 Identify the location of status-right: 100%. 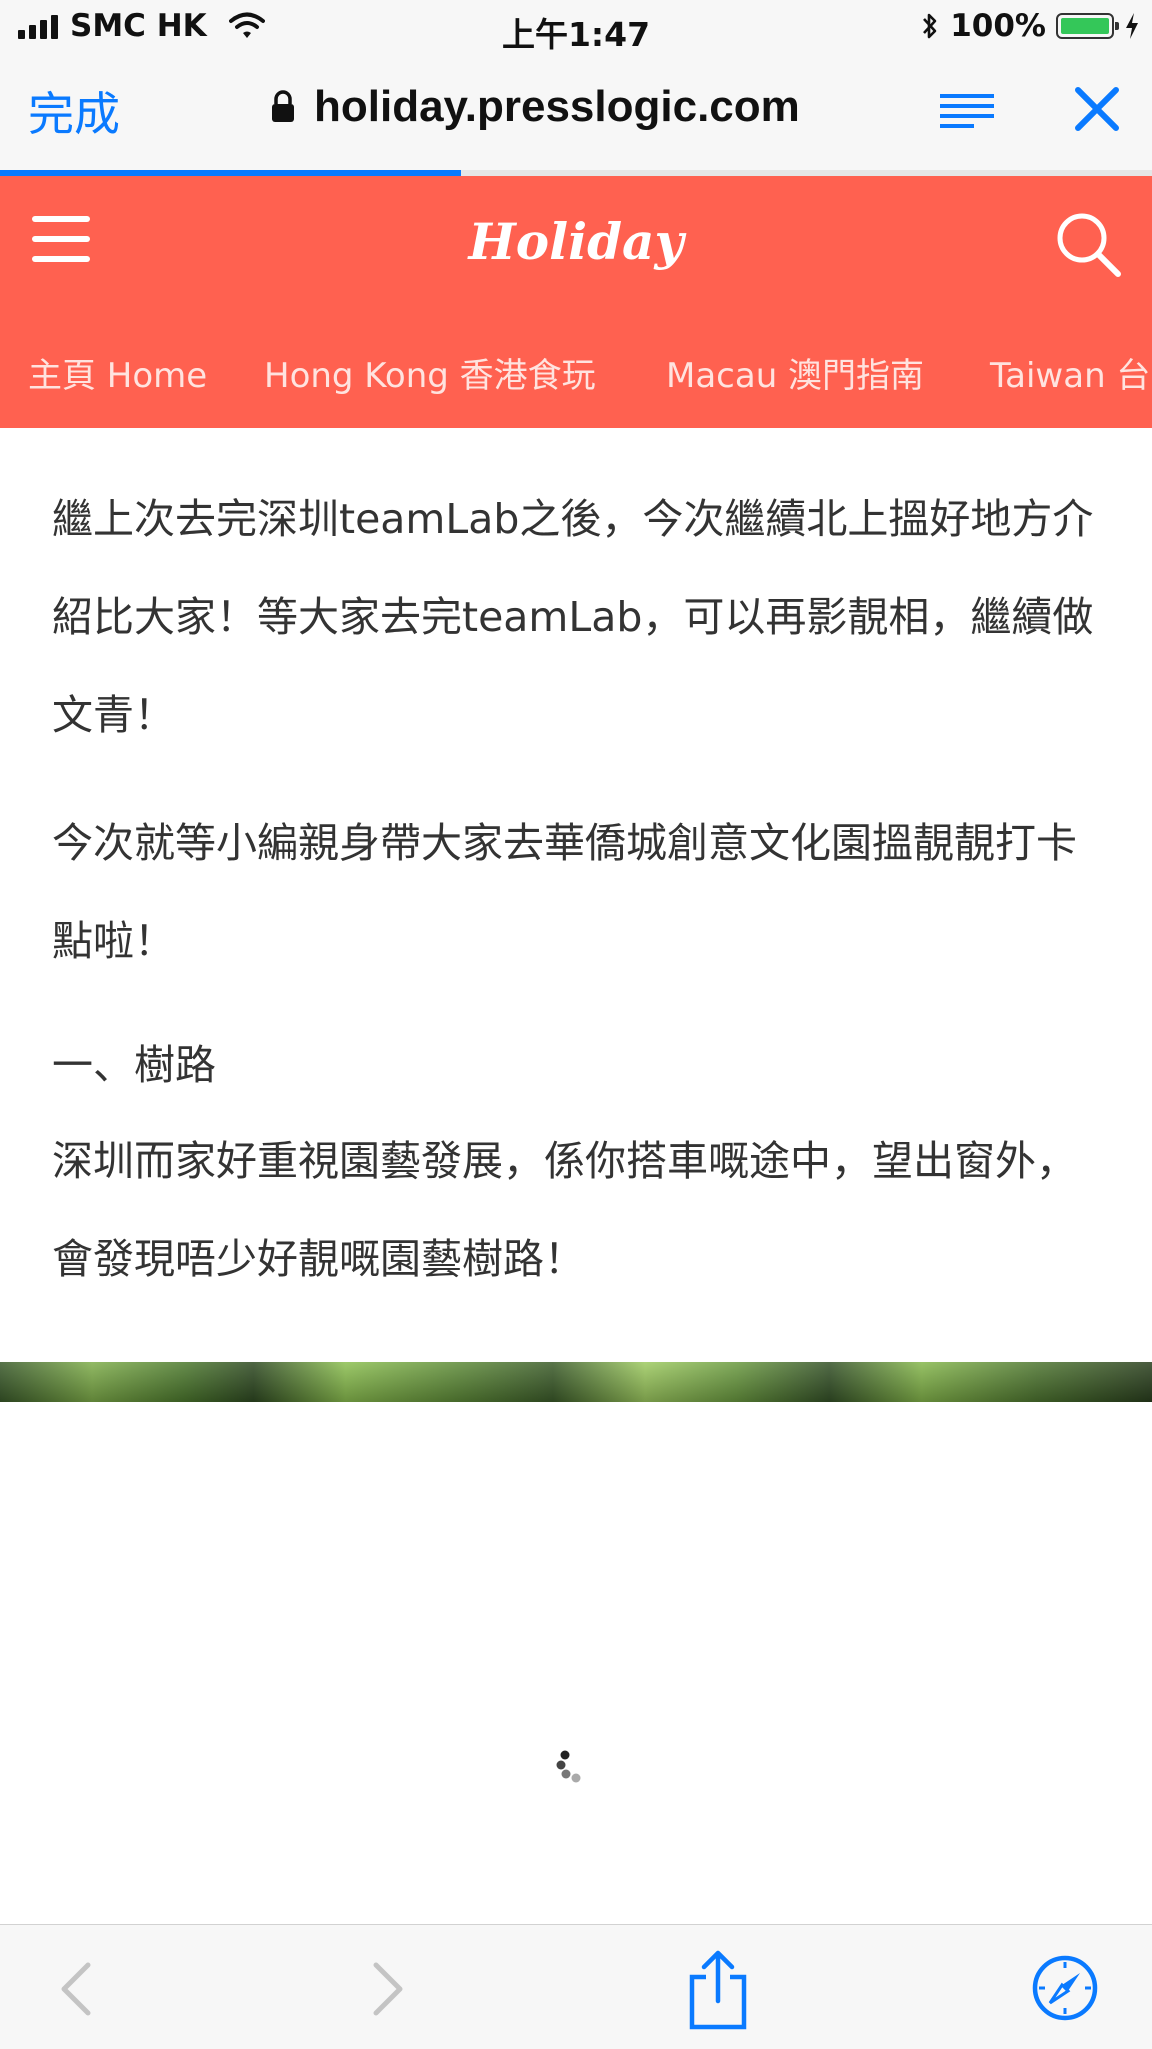
(1030, 26).